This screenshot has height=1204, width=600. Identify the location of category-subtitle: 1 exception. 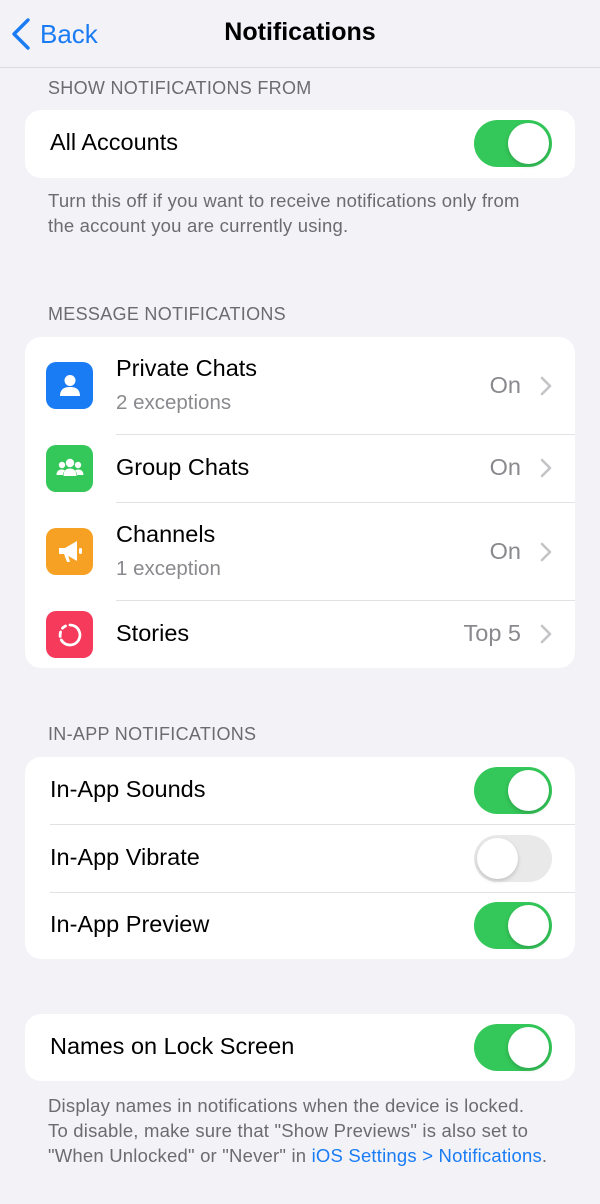
(168, 568).